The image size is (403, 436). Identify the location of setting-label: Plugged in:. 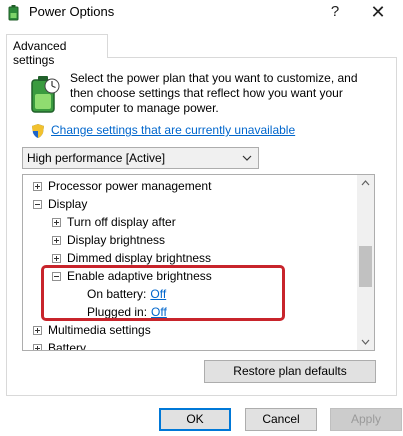
(117, 312).